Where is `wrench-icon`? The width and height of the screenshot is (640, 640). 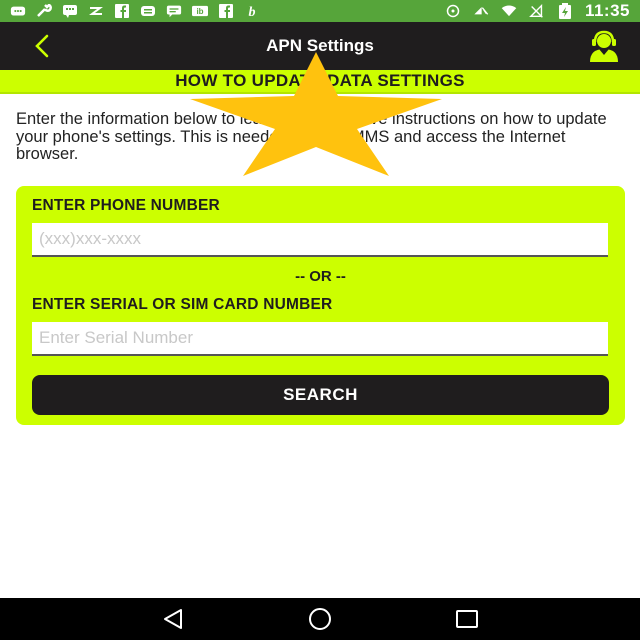
wrench-icon is located at coordinates (44, 11).